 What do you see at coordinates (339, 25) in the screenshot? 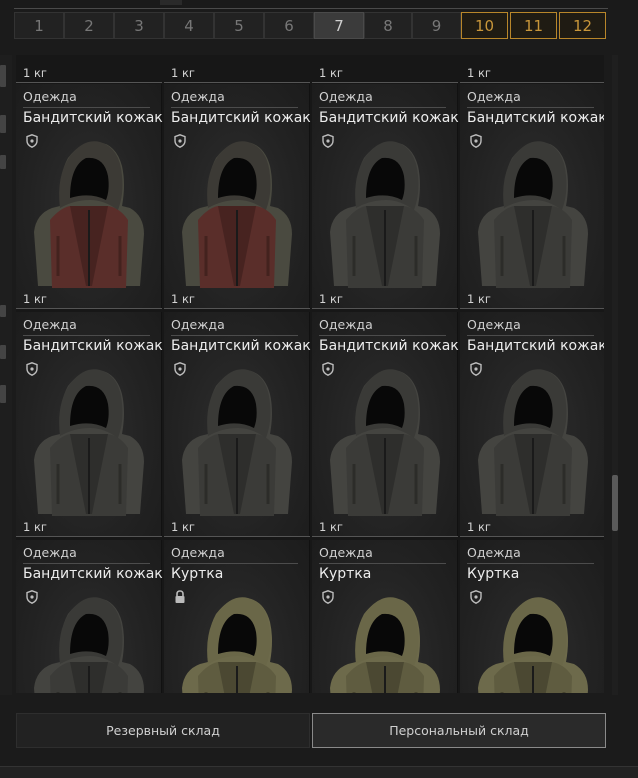
I see `page-button-7: 7` at bounding box center [339, 25].